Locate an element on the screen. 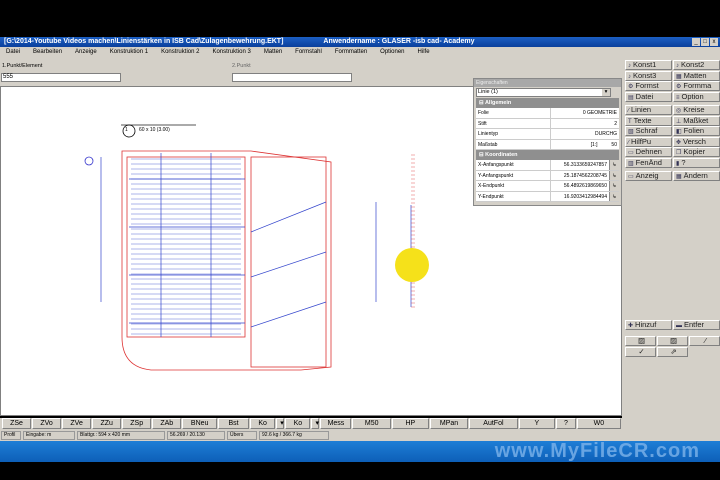 Image resolution: width=720 pixels, height=480 pixels. right-button-kreise: ◎ Kreise is located at coordinates (696, 110).